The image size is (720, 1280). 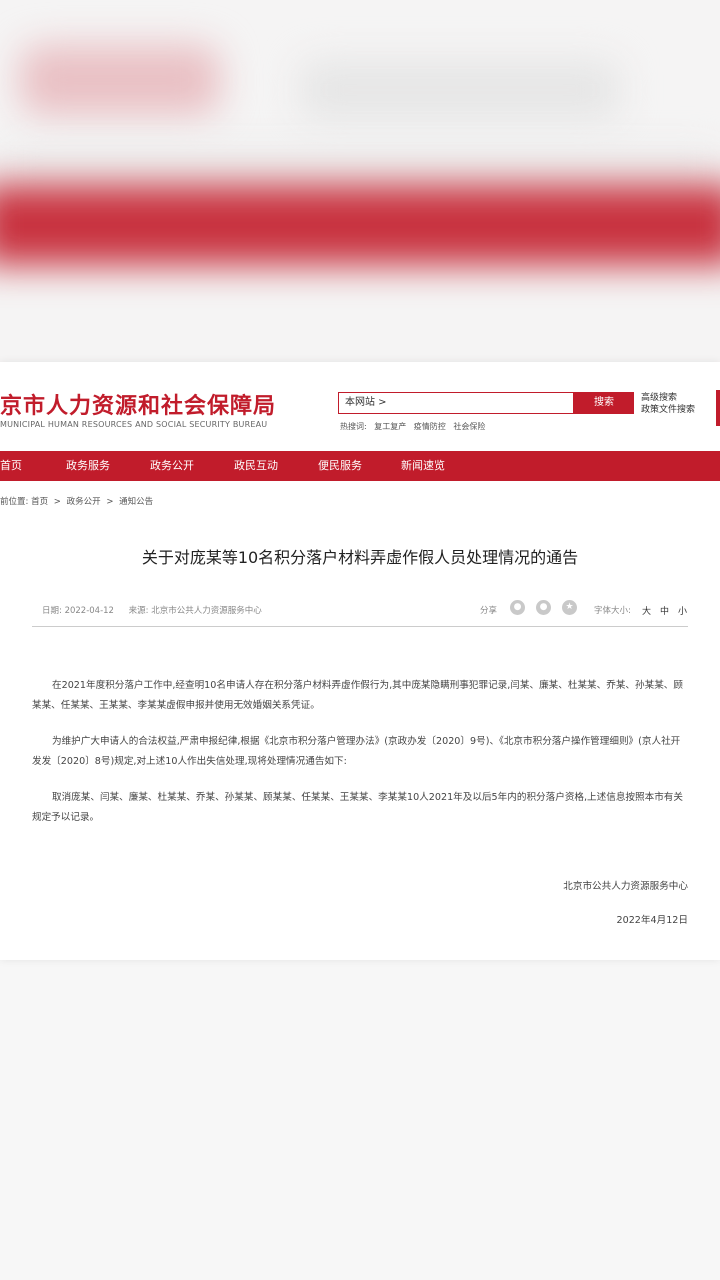 I want to click on search-button: 搜索, so click(x=604, y=403).